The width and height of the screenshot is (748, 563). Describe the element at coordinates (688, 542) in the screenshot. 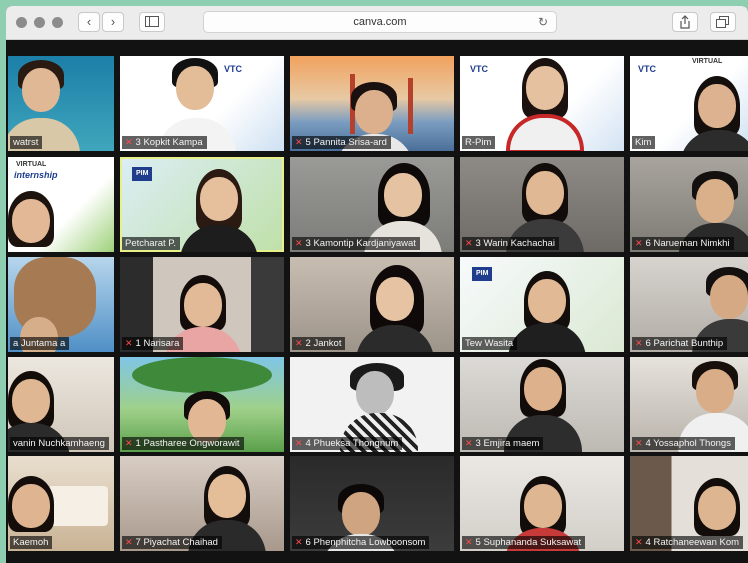

I see `participant-name: ✕ 4 Ratchaneewan Kom` at that location.